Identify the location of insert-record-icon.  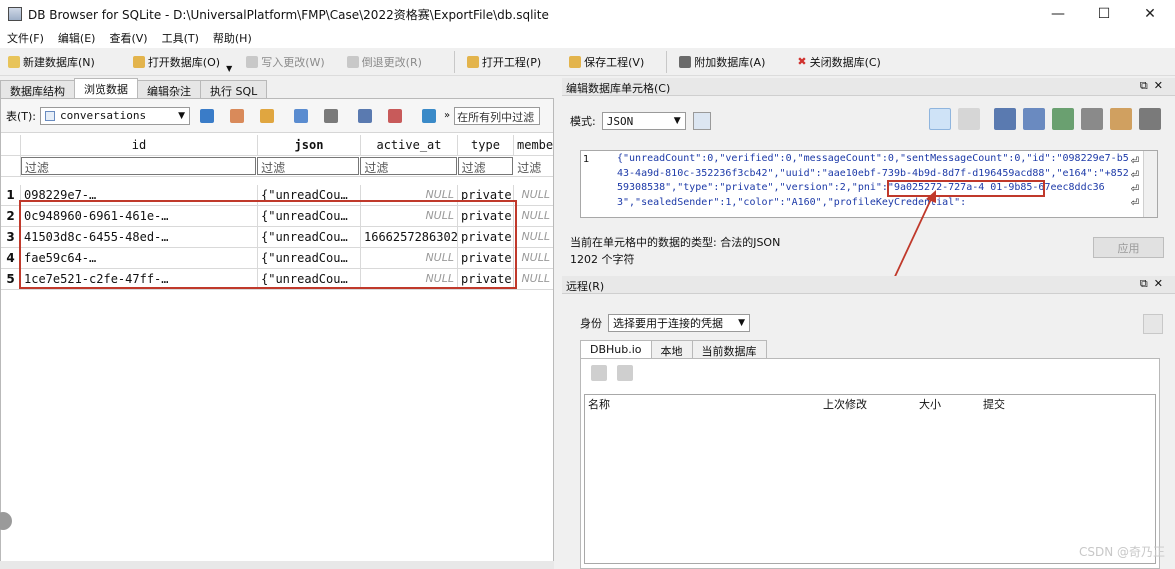
(365, 115).